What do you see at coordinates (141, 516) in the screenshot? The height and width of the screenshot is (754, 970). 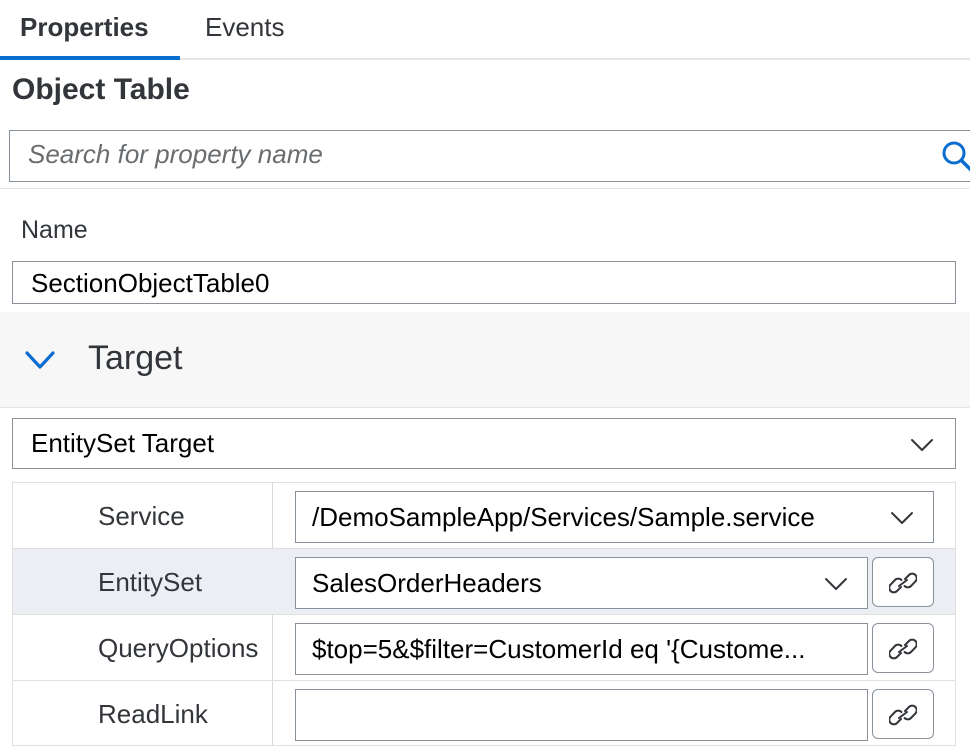 I see `service-label: Service` at bounding box center [141, 516].